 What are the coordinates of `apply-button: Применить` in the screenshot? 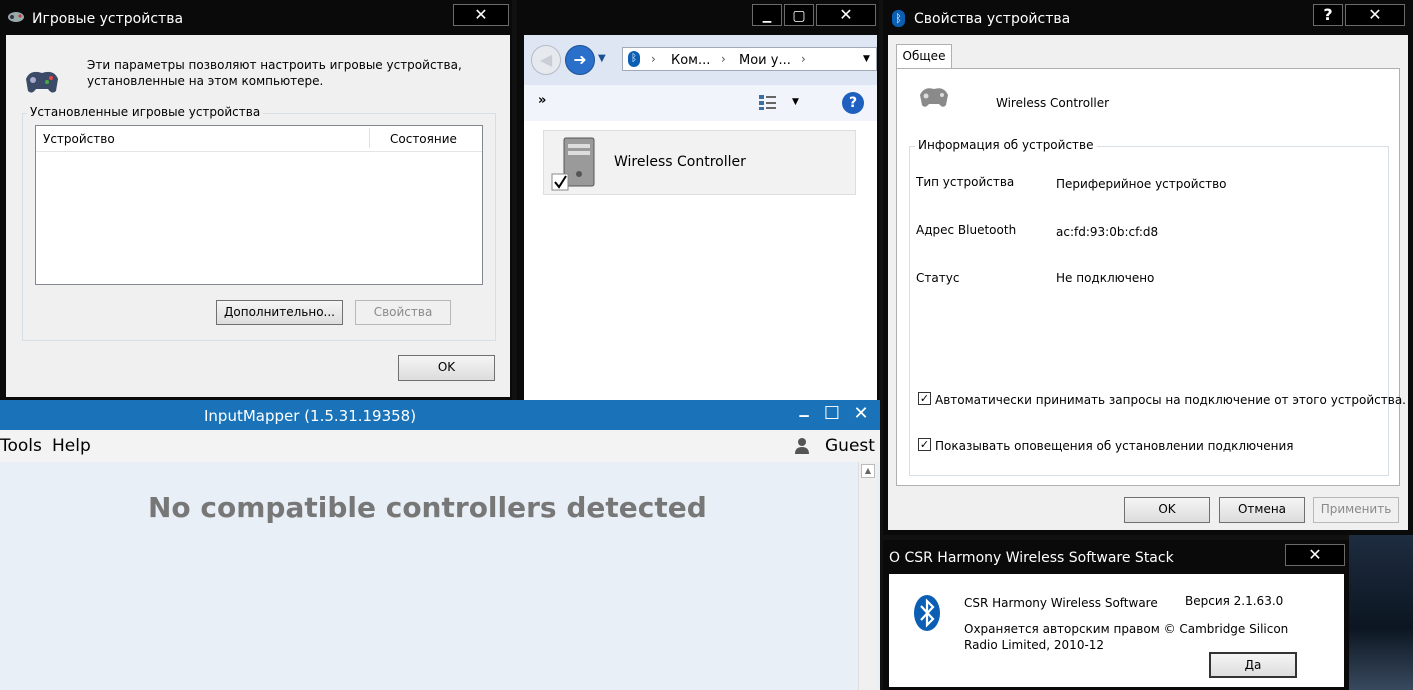 It's located at (1356, 510).